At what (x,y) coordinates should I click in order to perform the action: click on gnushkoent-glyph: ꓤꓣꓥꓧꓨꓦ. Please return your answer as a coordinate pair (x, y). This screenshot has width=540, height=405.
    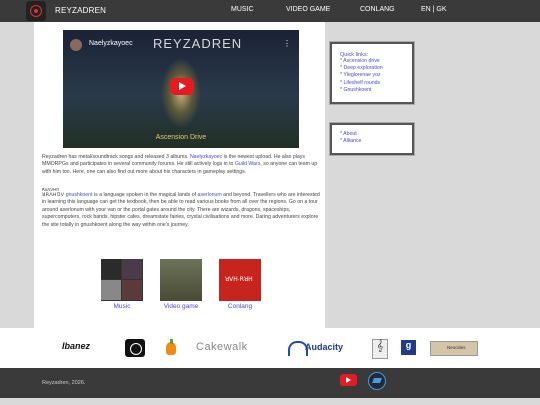
    Looking at the image, I should click on (53, 195).